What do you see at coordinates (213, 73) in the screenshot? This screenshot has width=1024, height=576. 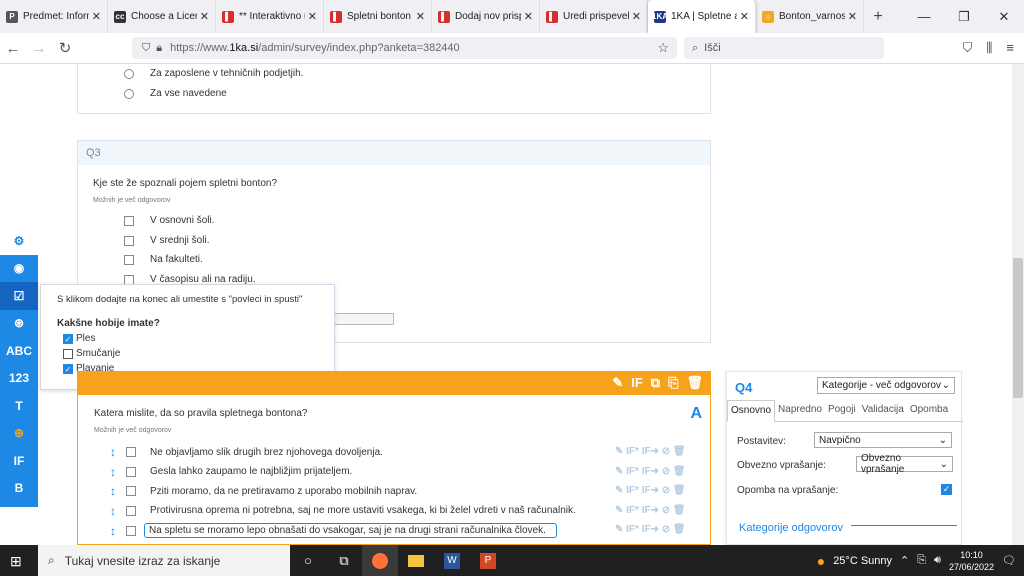 I see `list-item: Za zaposlene v tehničnih podjetjih.` at bounding box center [213, 73].